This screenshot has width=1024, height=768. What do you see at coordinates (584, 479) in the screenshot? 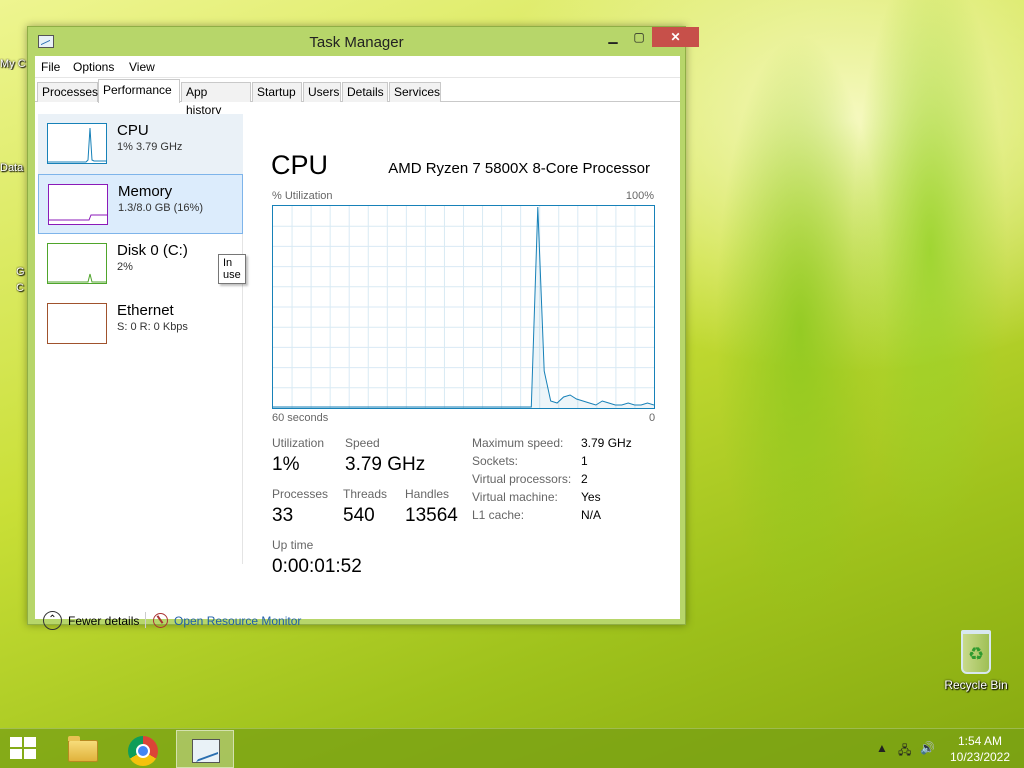
I see `detail-value: 2` at bounding box center [584, 479].